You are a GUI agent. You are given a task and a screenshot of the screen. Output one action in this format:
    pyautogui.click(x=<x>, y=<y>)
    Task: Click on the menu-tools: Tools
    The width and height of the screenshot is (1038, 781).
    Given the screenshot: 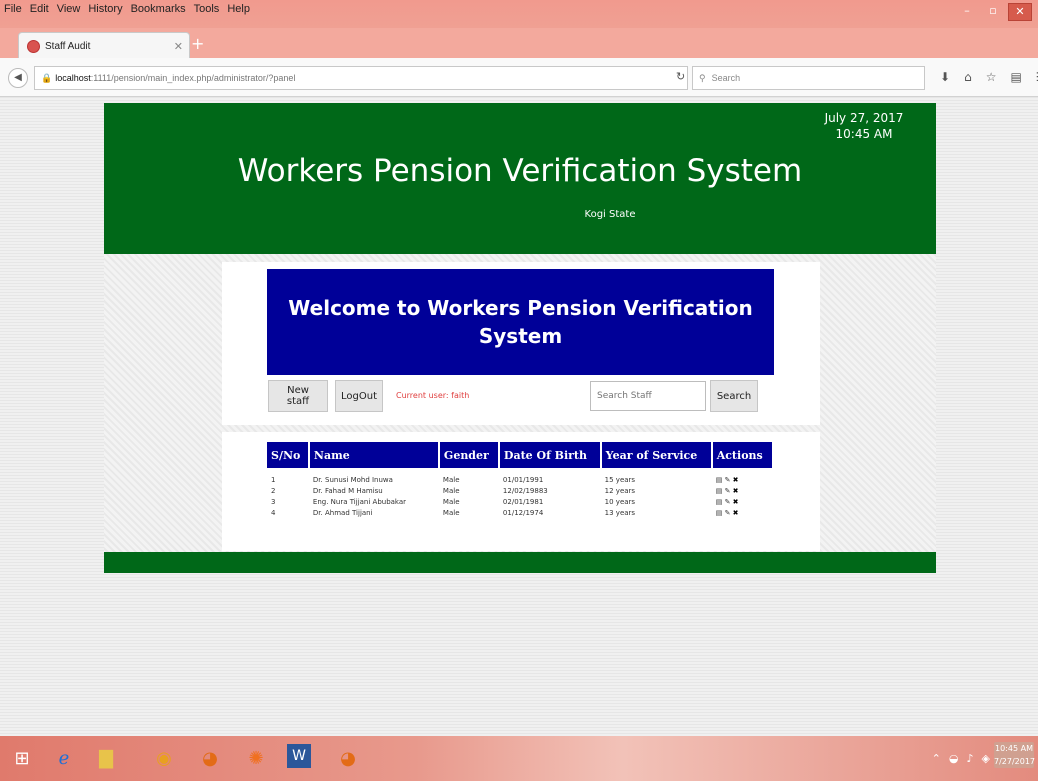 What is the action you would take?
    pyautogui.click(x=207, y=9)
    